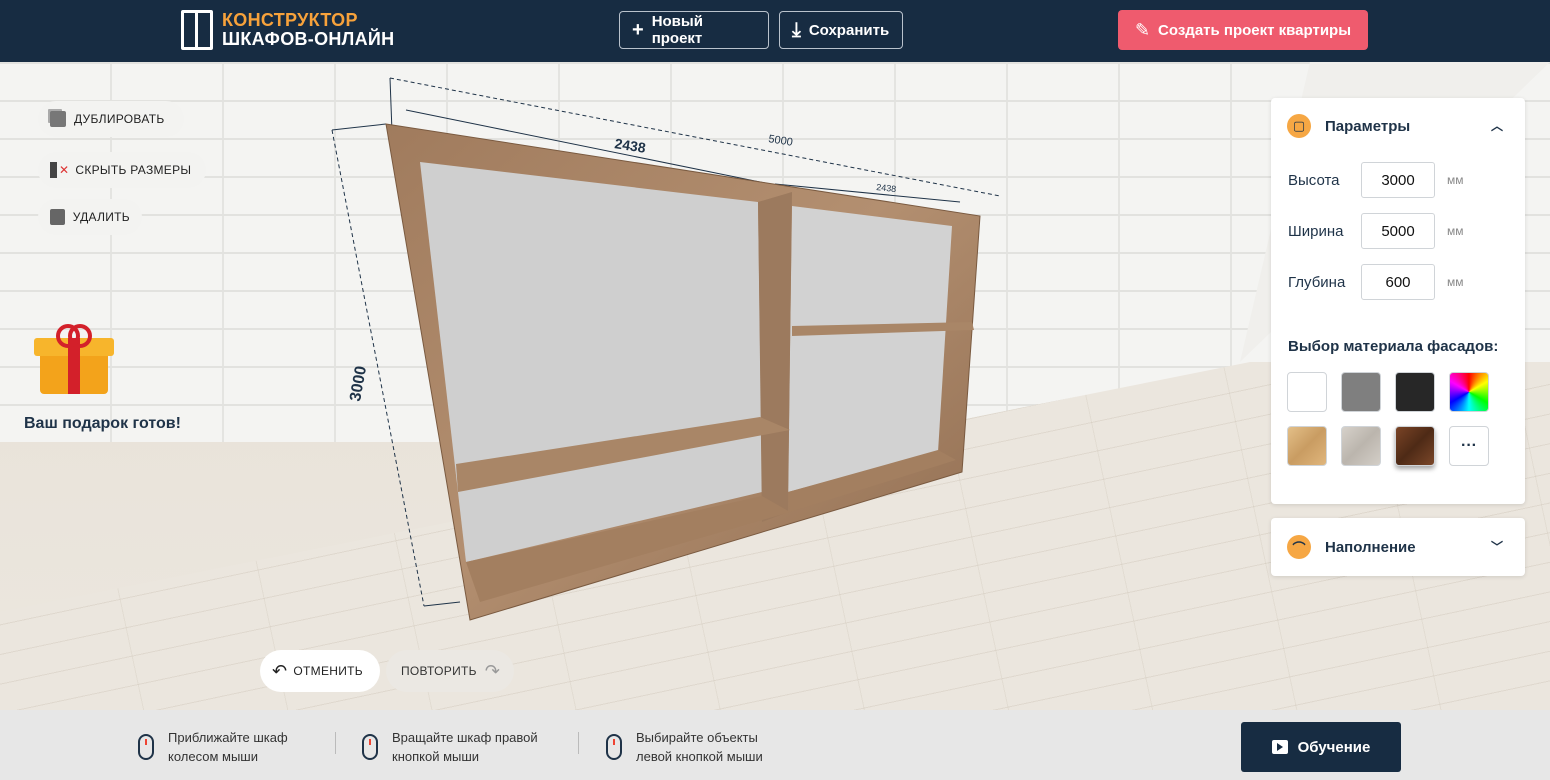 Image resolution: width=1550 pixels, height=780 pixels. Describe the element at coordinates (886, 188) in the screenshot. I see `right-section-dimension-label: 2438` at that location.